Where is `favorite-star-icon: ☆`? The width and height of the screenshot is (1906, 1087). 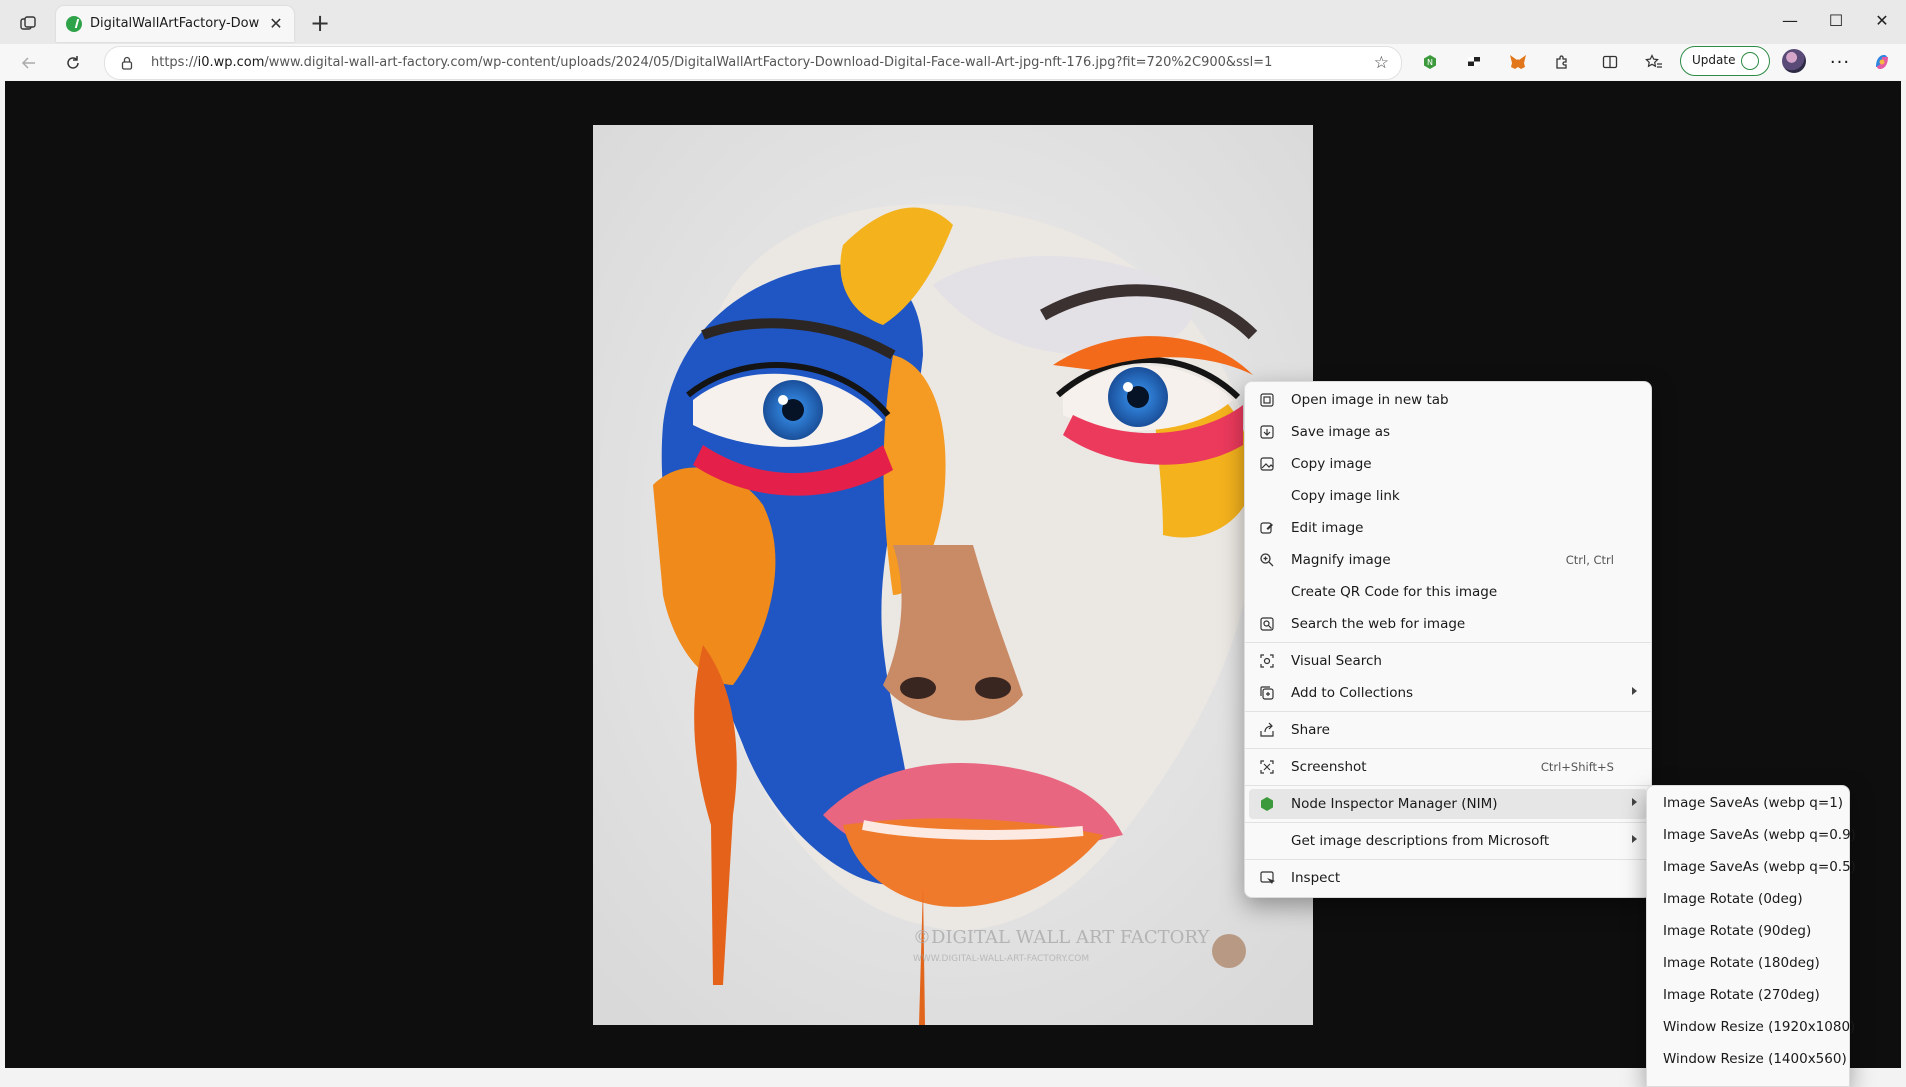
favorite-star-icon: ☆ is located at coordinates (1381, 63).